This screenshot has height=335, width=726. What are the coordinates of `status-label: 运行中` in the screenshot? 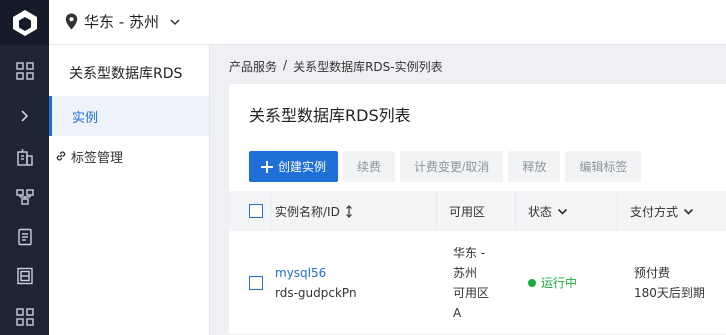 It's located at (559, 283).